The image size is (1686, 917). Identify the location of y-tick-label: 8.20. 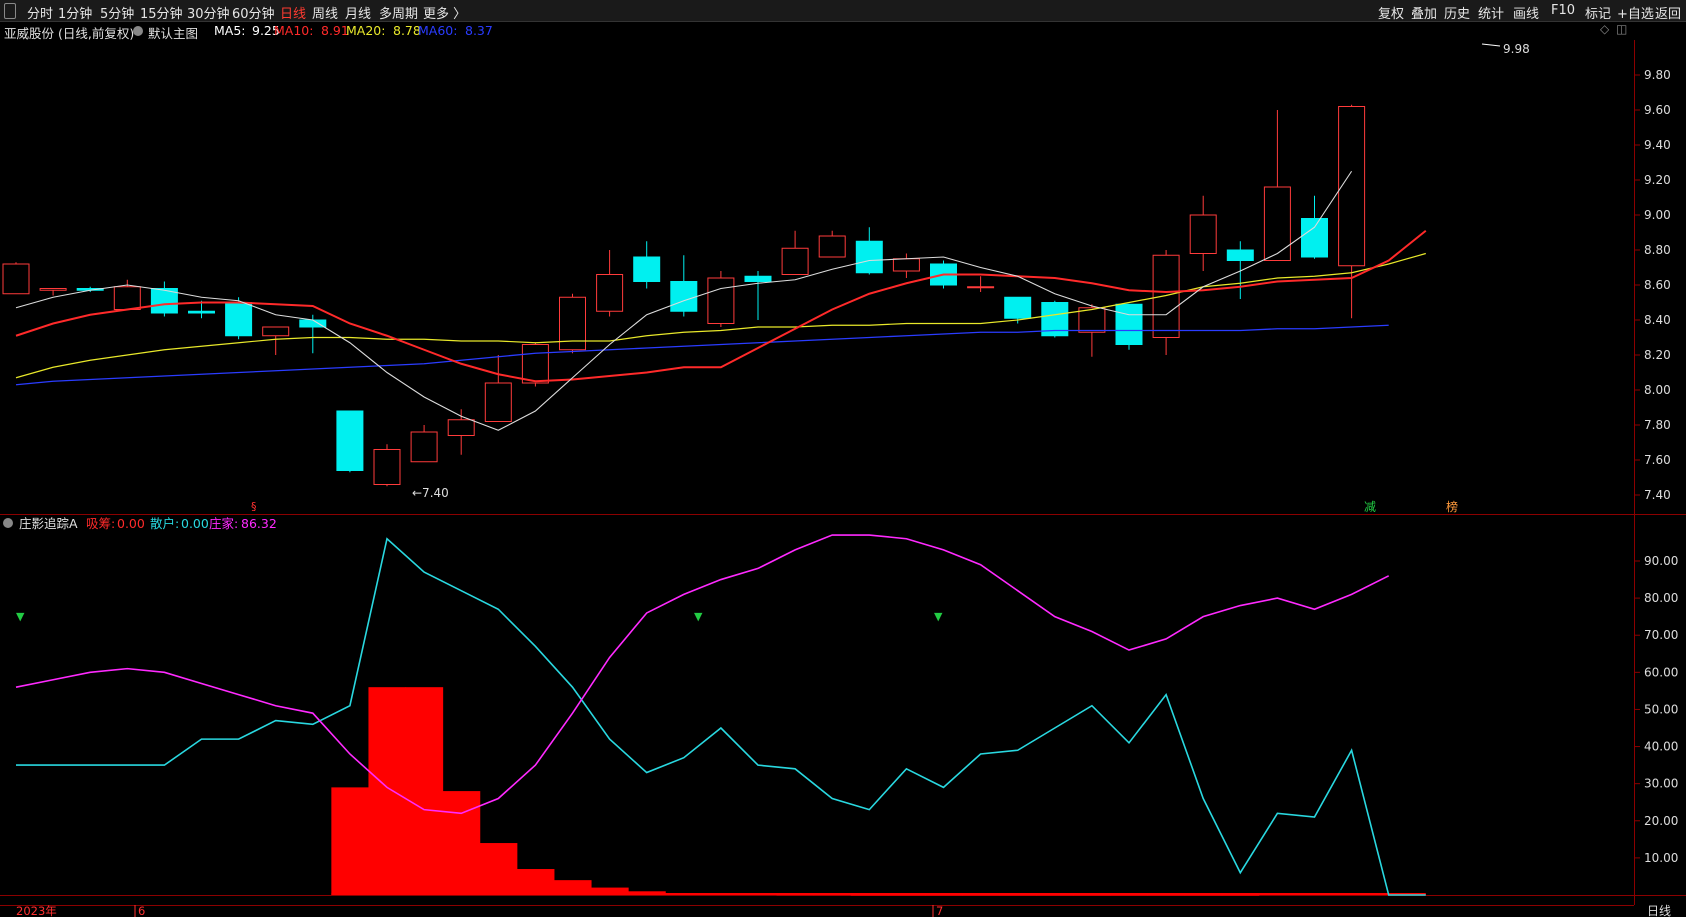
(1657, 355).